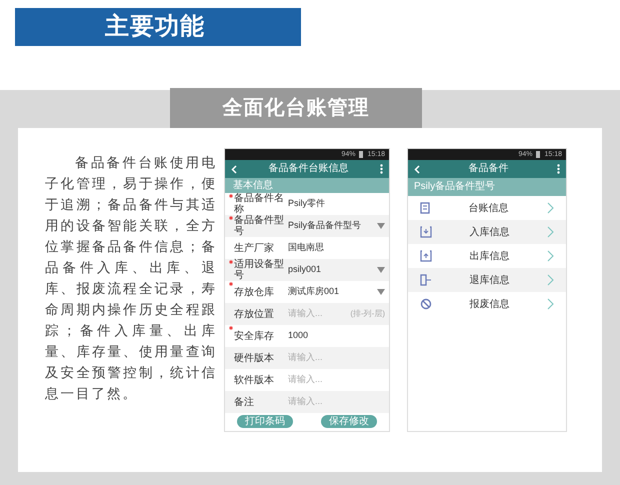  What do you see at coordinates (425, 208) in the screenshot?
I see `document-icon` at bounding box center [425, 208].